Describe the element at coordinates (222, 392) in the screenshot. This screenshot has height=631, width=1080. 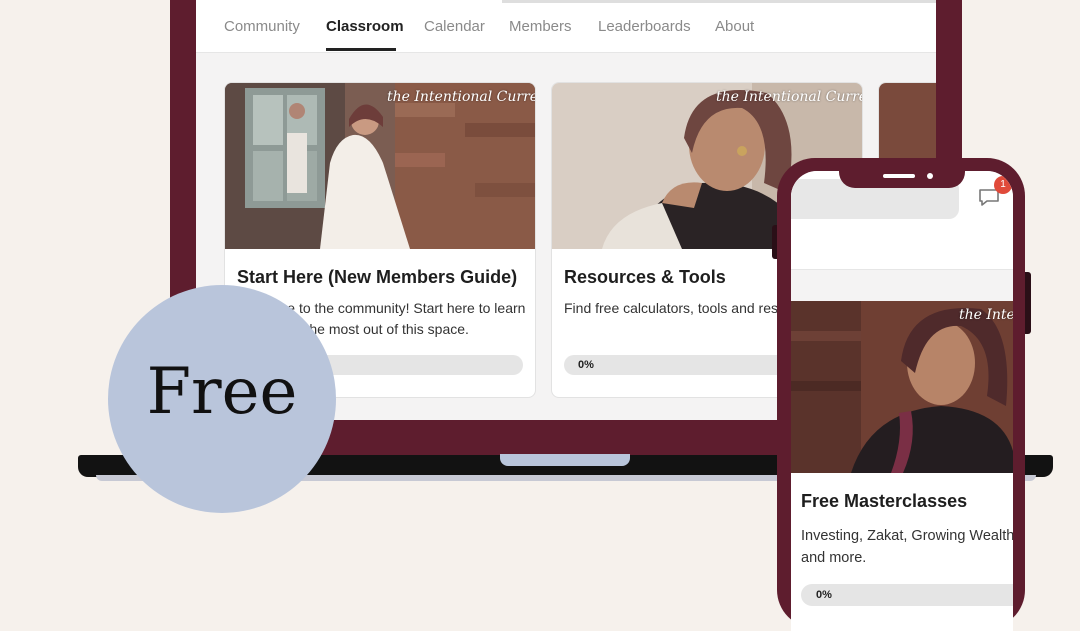
I see `free-badge-label: Free` at that location.